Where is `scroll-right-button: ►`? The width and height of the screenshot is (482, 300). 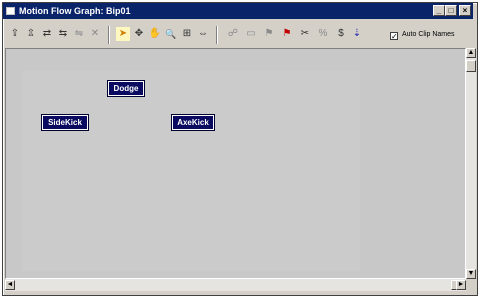
scroll-right-button: ► is located at coordinates (461, 285).